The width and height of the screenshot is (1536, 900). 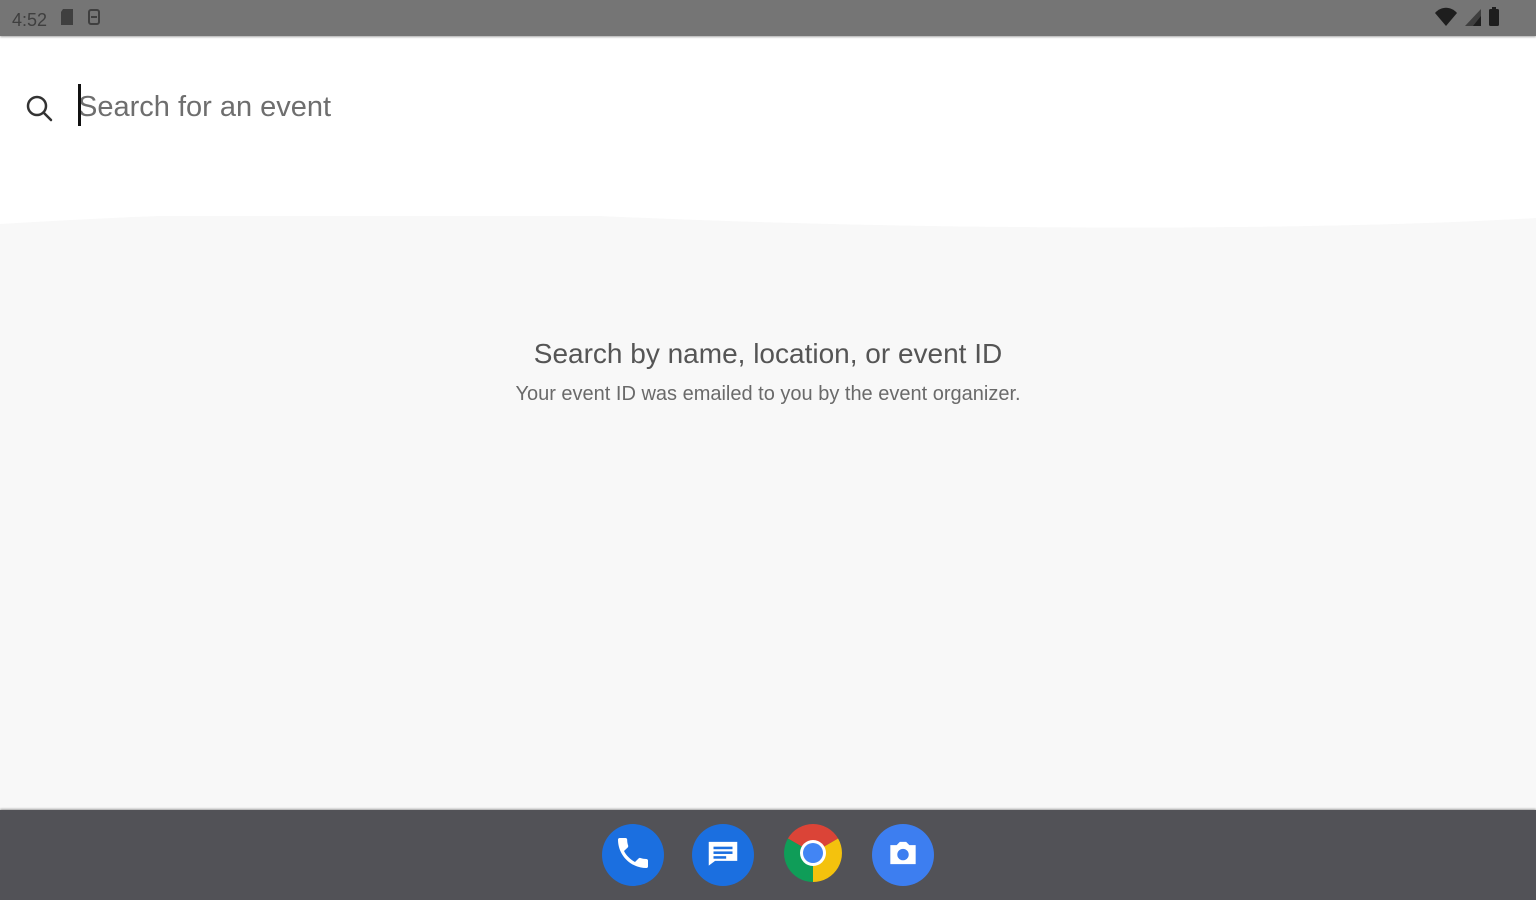 I want to click on camera-app-button, so click(x=903, y=855).